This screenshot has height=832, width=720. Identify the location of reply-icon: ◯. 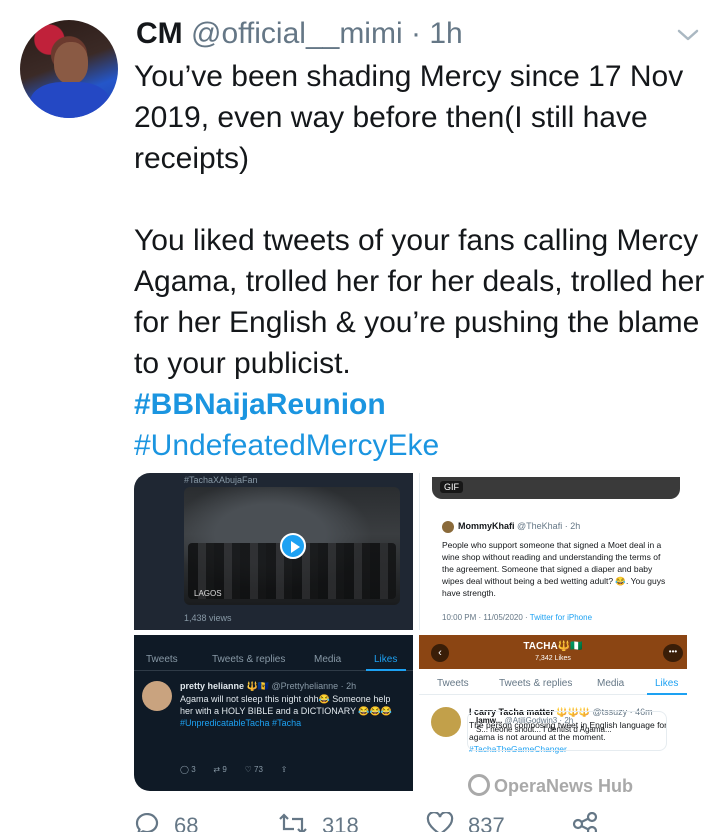
(184, 769).